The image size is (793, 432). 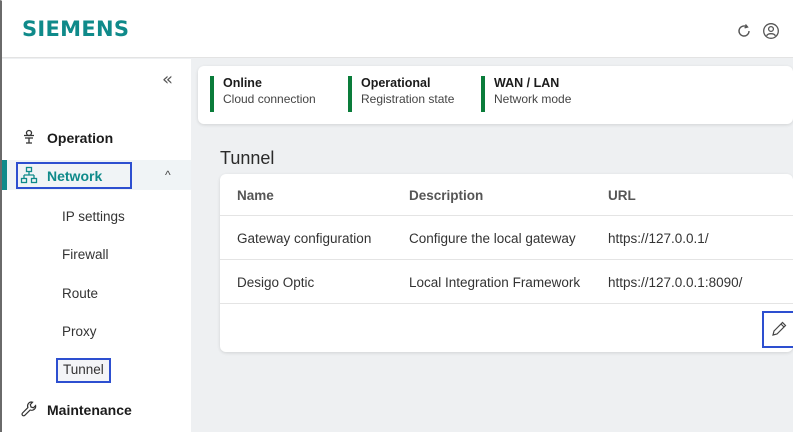 What do you see at coordinates (527, 83) in the screenshot?
I see `status-value: WAN / LAN` at bounding box center [527, 83].